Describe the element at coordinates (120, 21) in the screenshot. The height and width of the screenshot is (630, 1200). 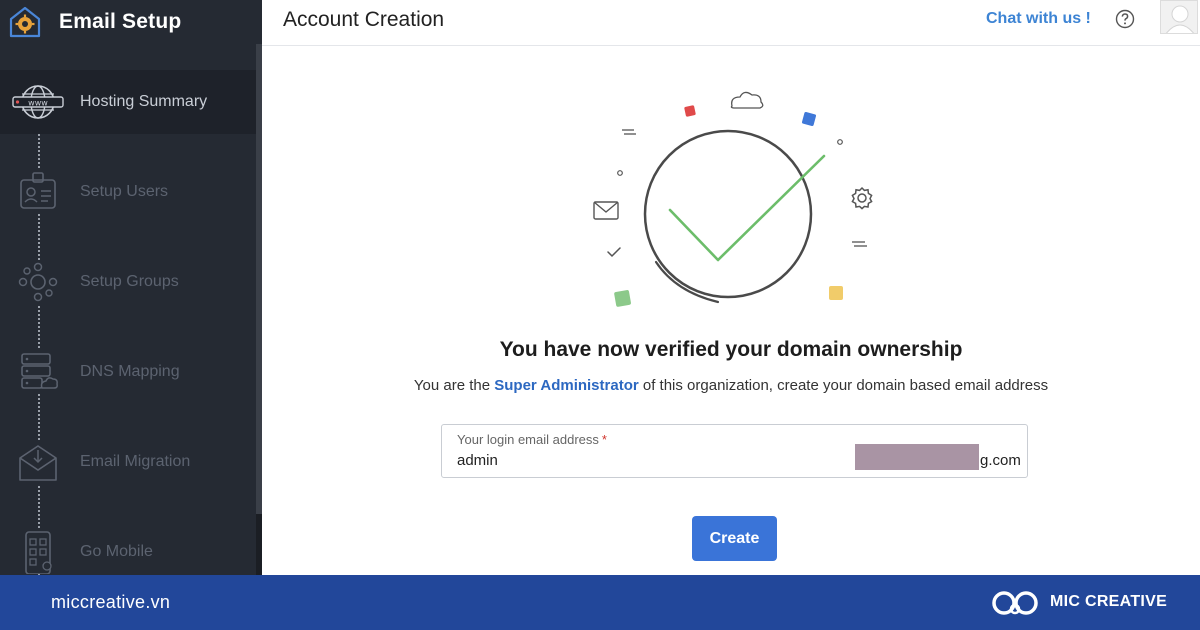
I see `sidebar-title: Email Setup` at that location.